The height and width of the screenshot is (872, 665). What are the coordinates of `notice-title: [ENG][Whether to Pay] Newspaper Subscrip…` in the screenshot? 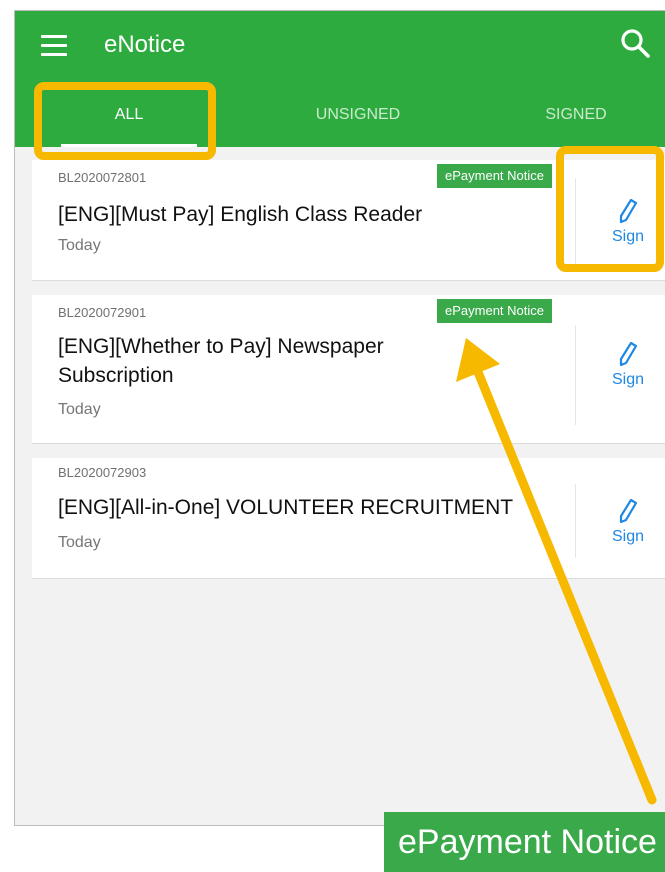 It's located at (221, 361).